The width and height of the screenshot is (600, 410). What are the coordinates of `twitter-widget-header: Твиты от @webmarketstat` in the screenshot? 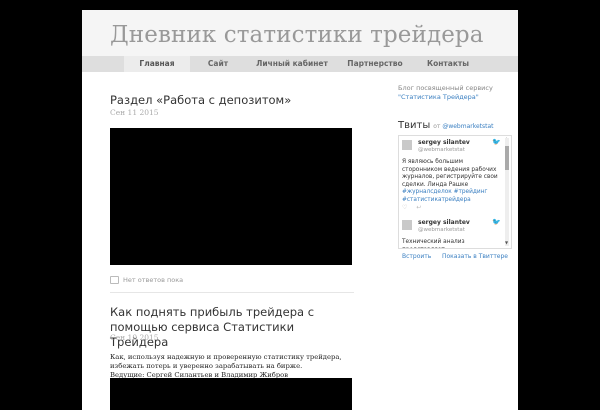 It's located at (446, 125).